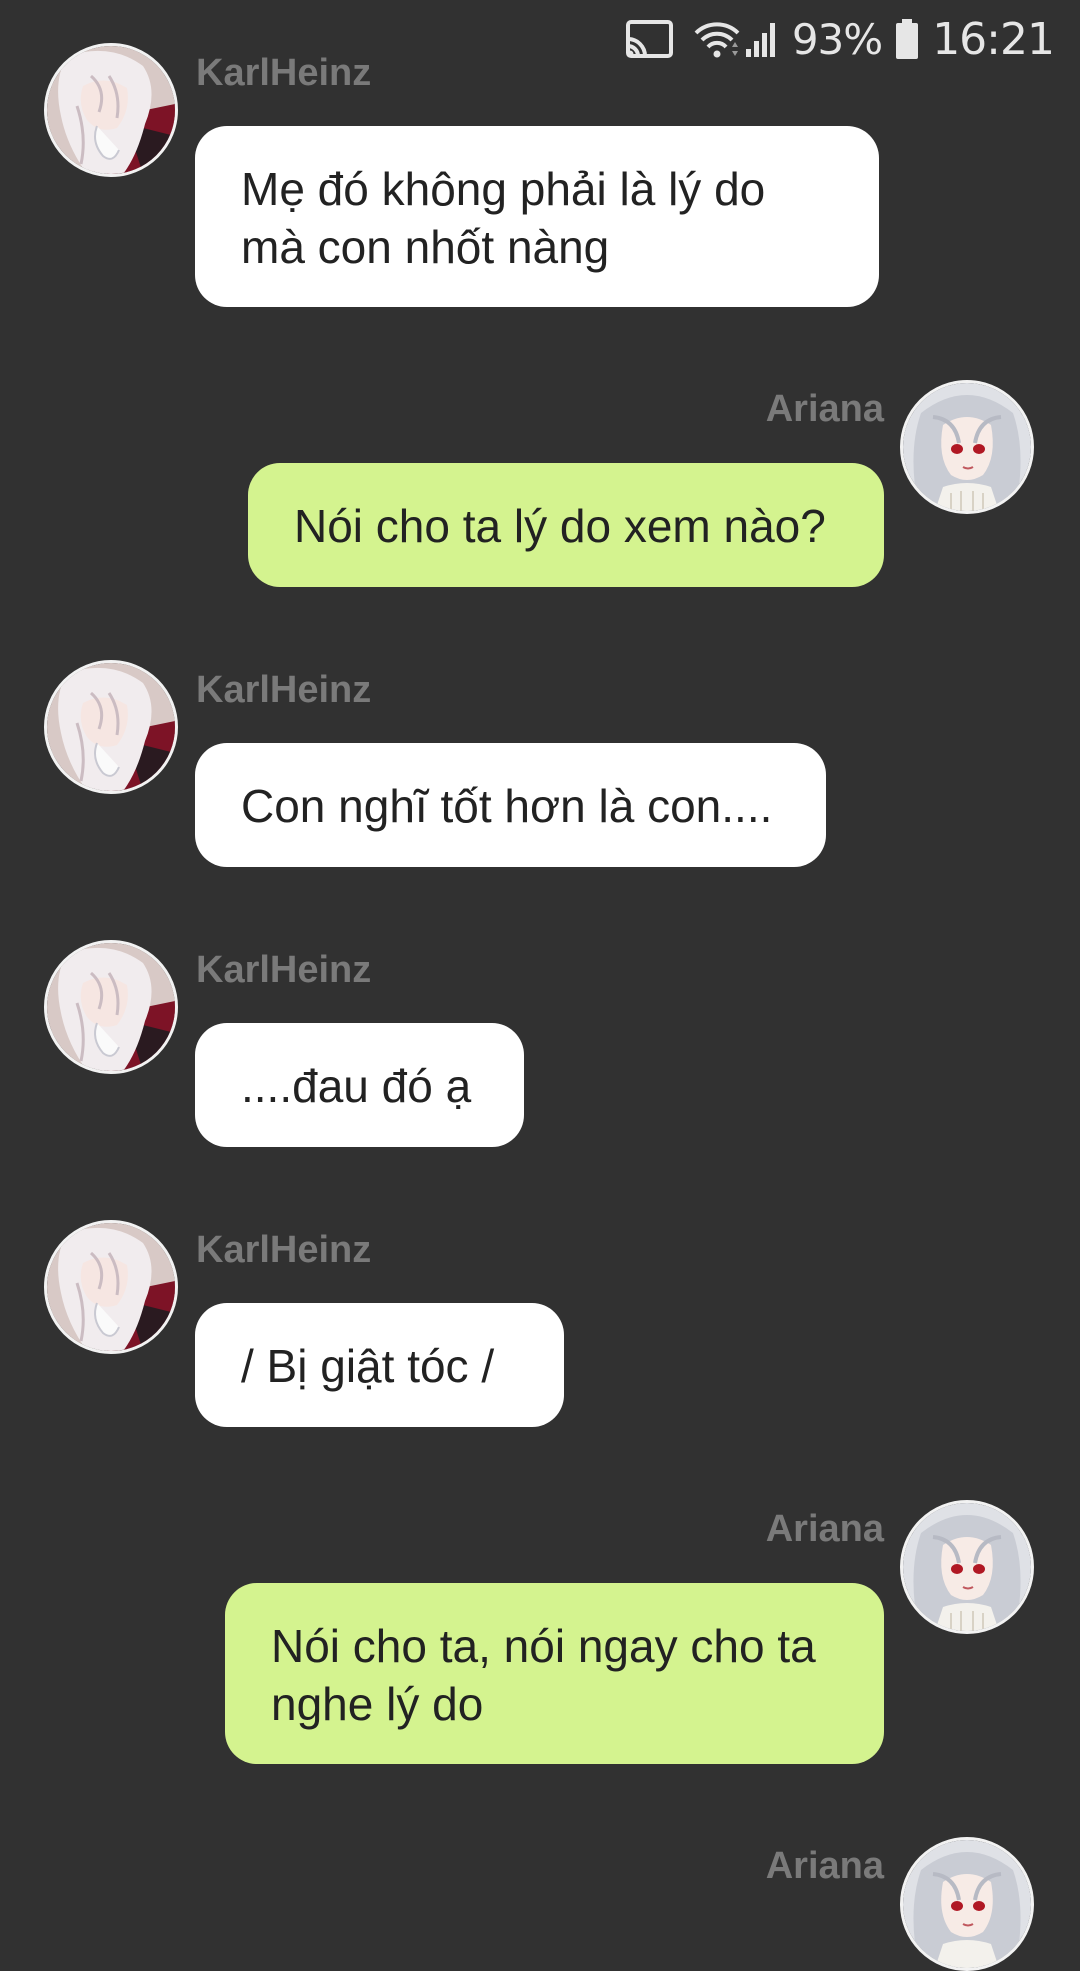 Image resolution: width=1080 pixels, height=1971 pixels. Describe the element at coordinates (762, 39) in the screenshot. I see `signal-icon` at that location.